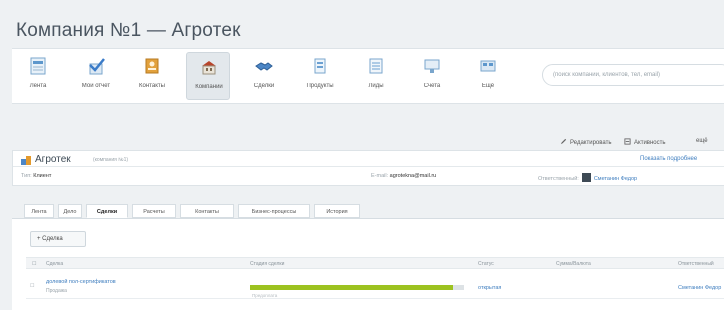 This screenshot has width=724, height=310. What do you see at coordinates (432, 66) in the screenshot?
I see `invoice-icon` at bounding box center [432, 66].